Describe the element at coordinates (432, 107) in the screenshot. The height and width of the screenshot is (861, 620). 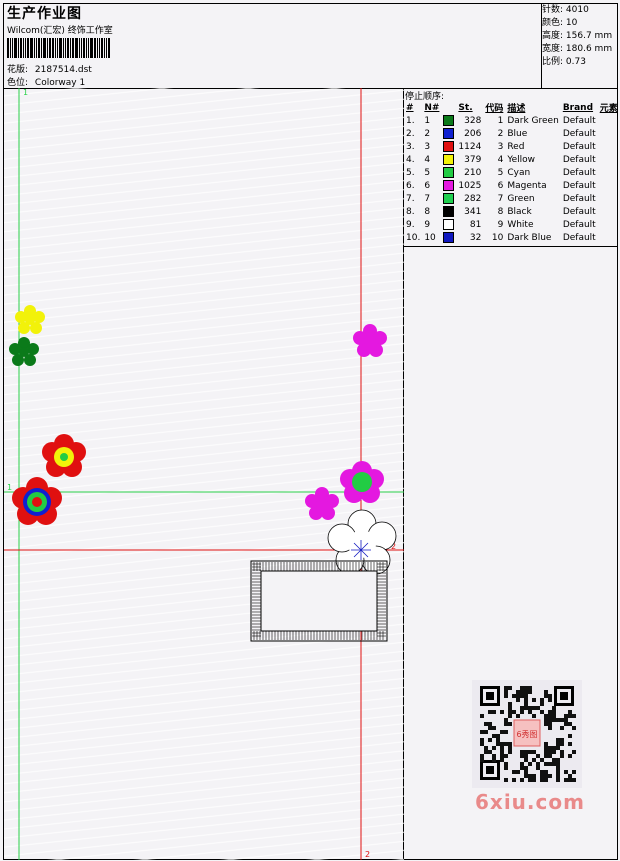
I see `col-needle: N#` at that location.